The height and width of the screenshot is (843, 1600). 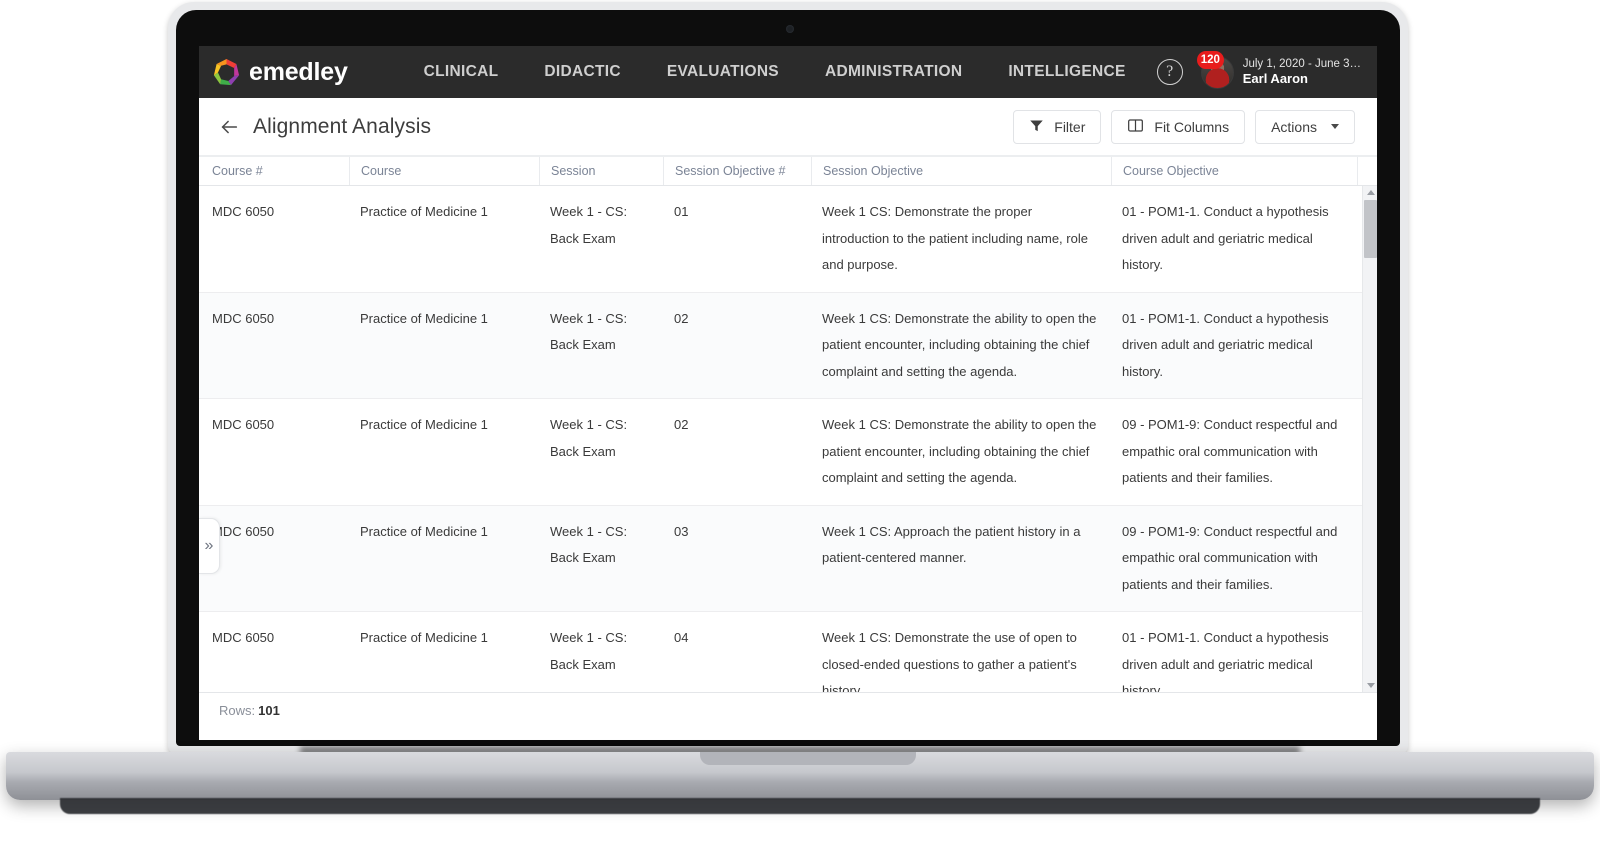 I want to click on scroll-up-arrow-icon, so click(x=1370, y=192).